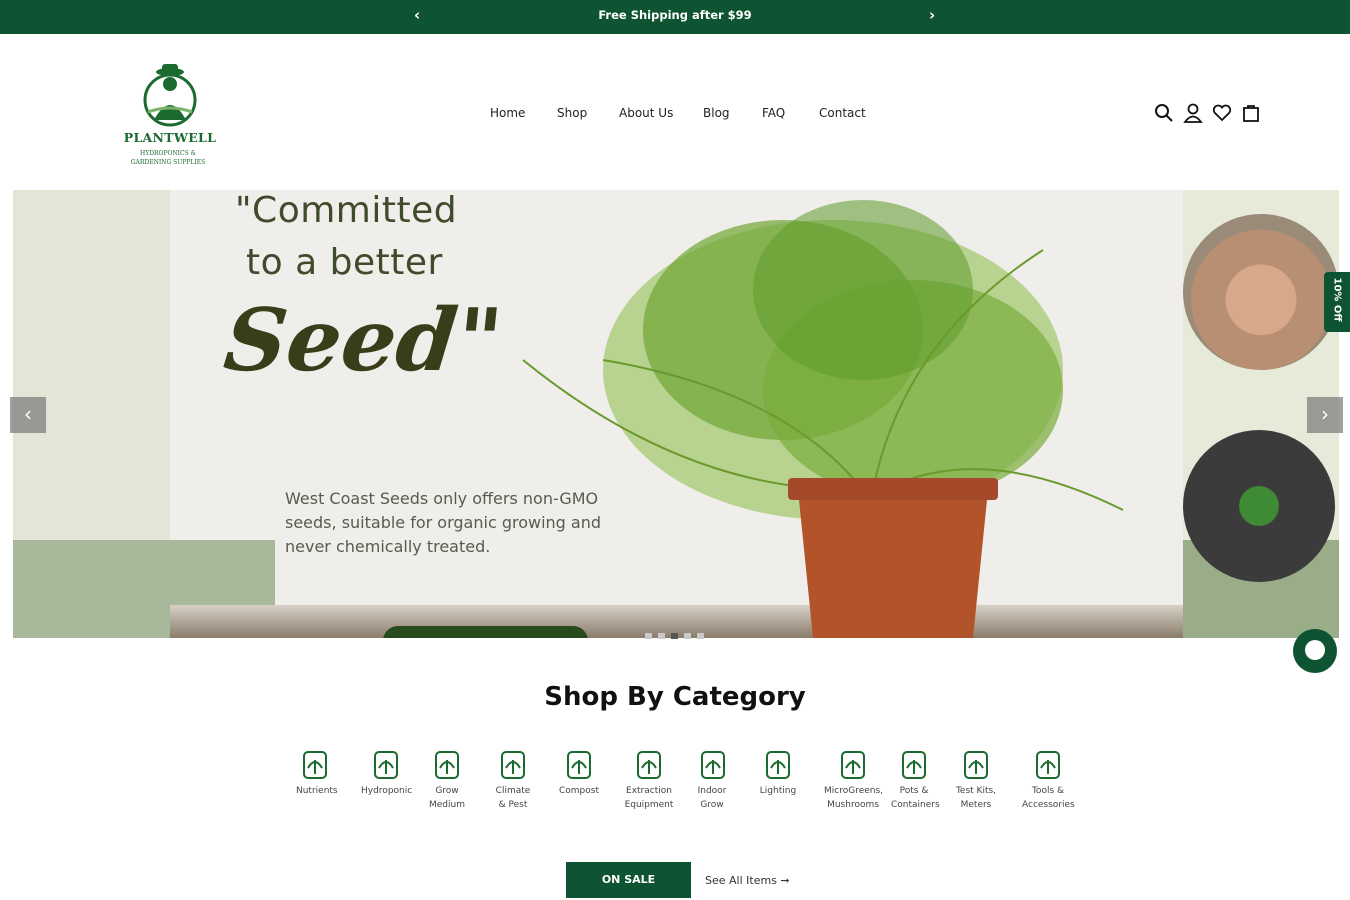  Describe the element at coordinates (649, 780) in the screenshot. I see `category-extraction: Extraction Equipment` at that location.